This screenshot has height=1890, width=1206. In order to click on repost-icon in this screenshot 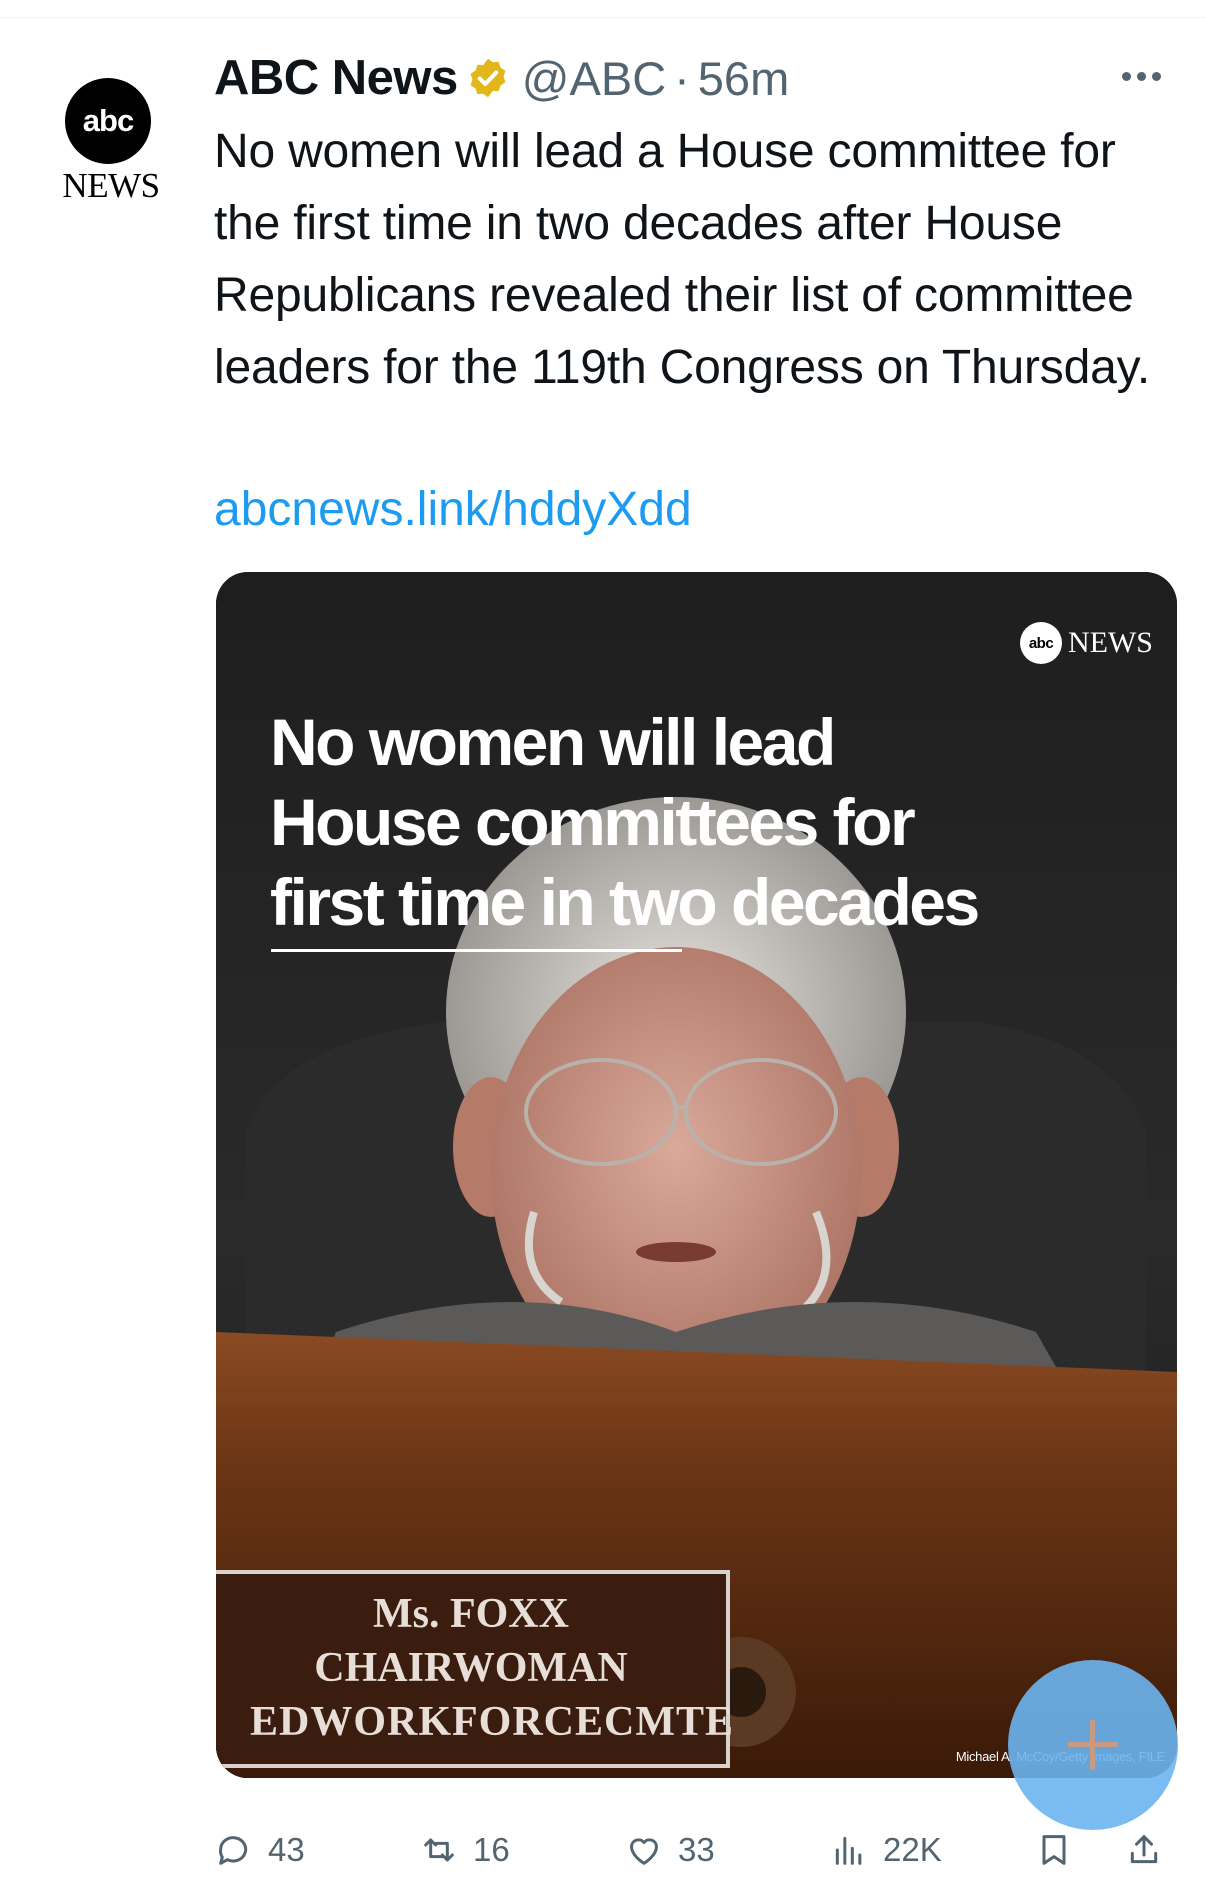, I will do `click(439, 1850)`.